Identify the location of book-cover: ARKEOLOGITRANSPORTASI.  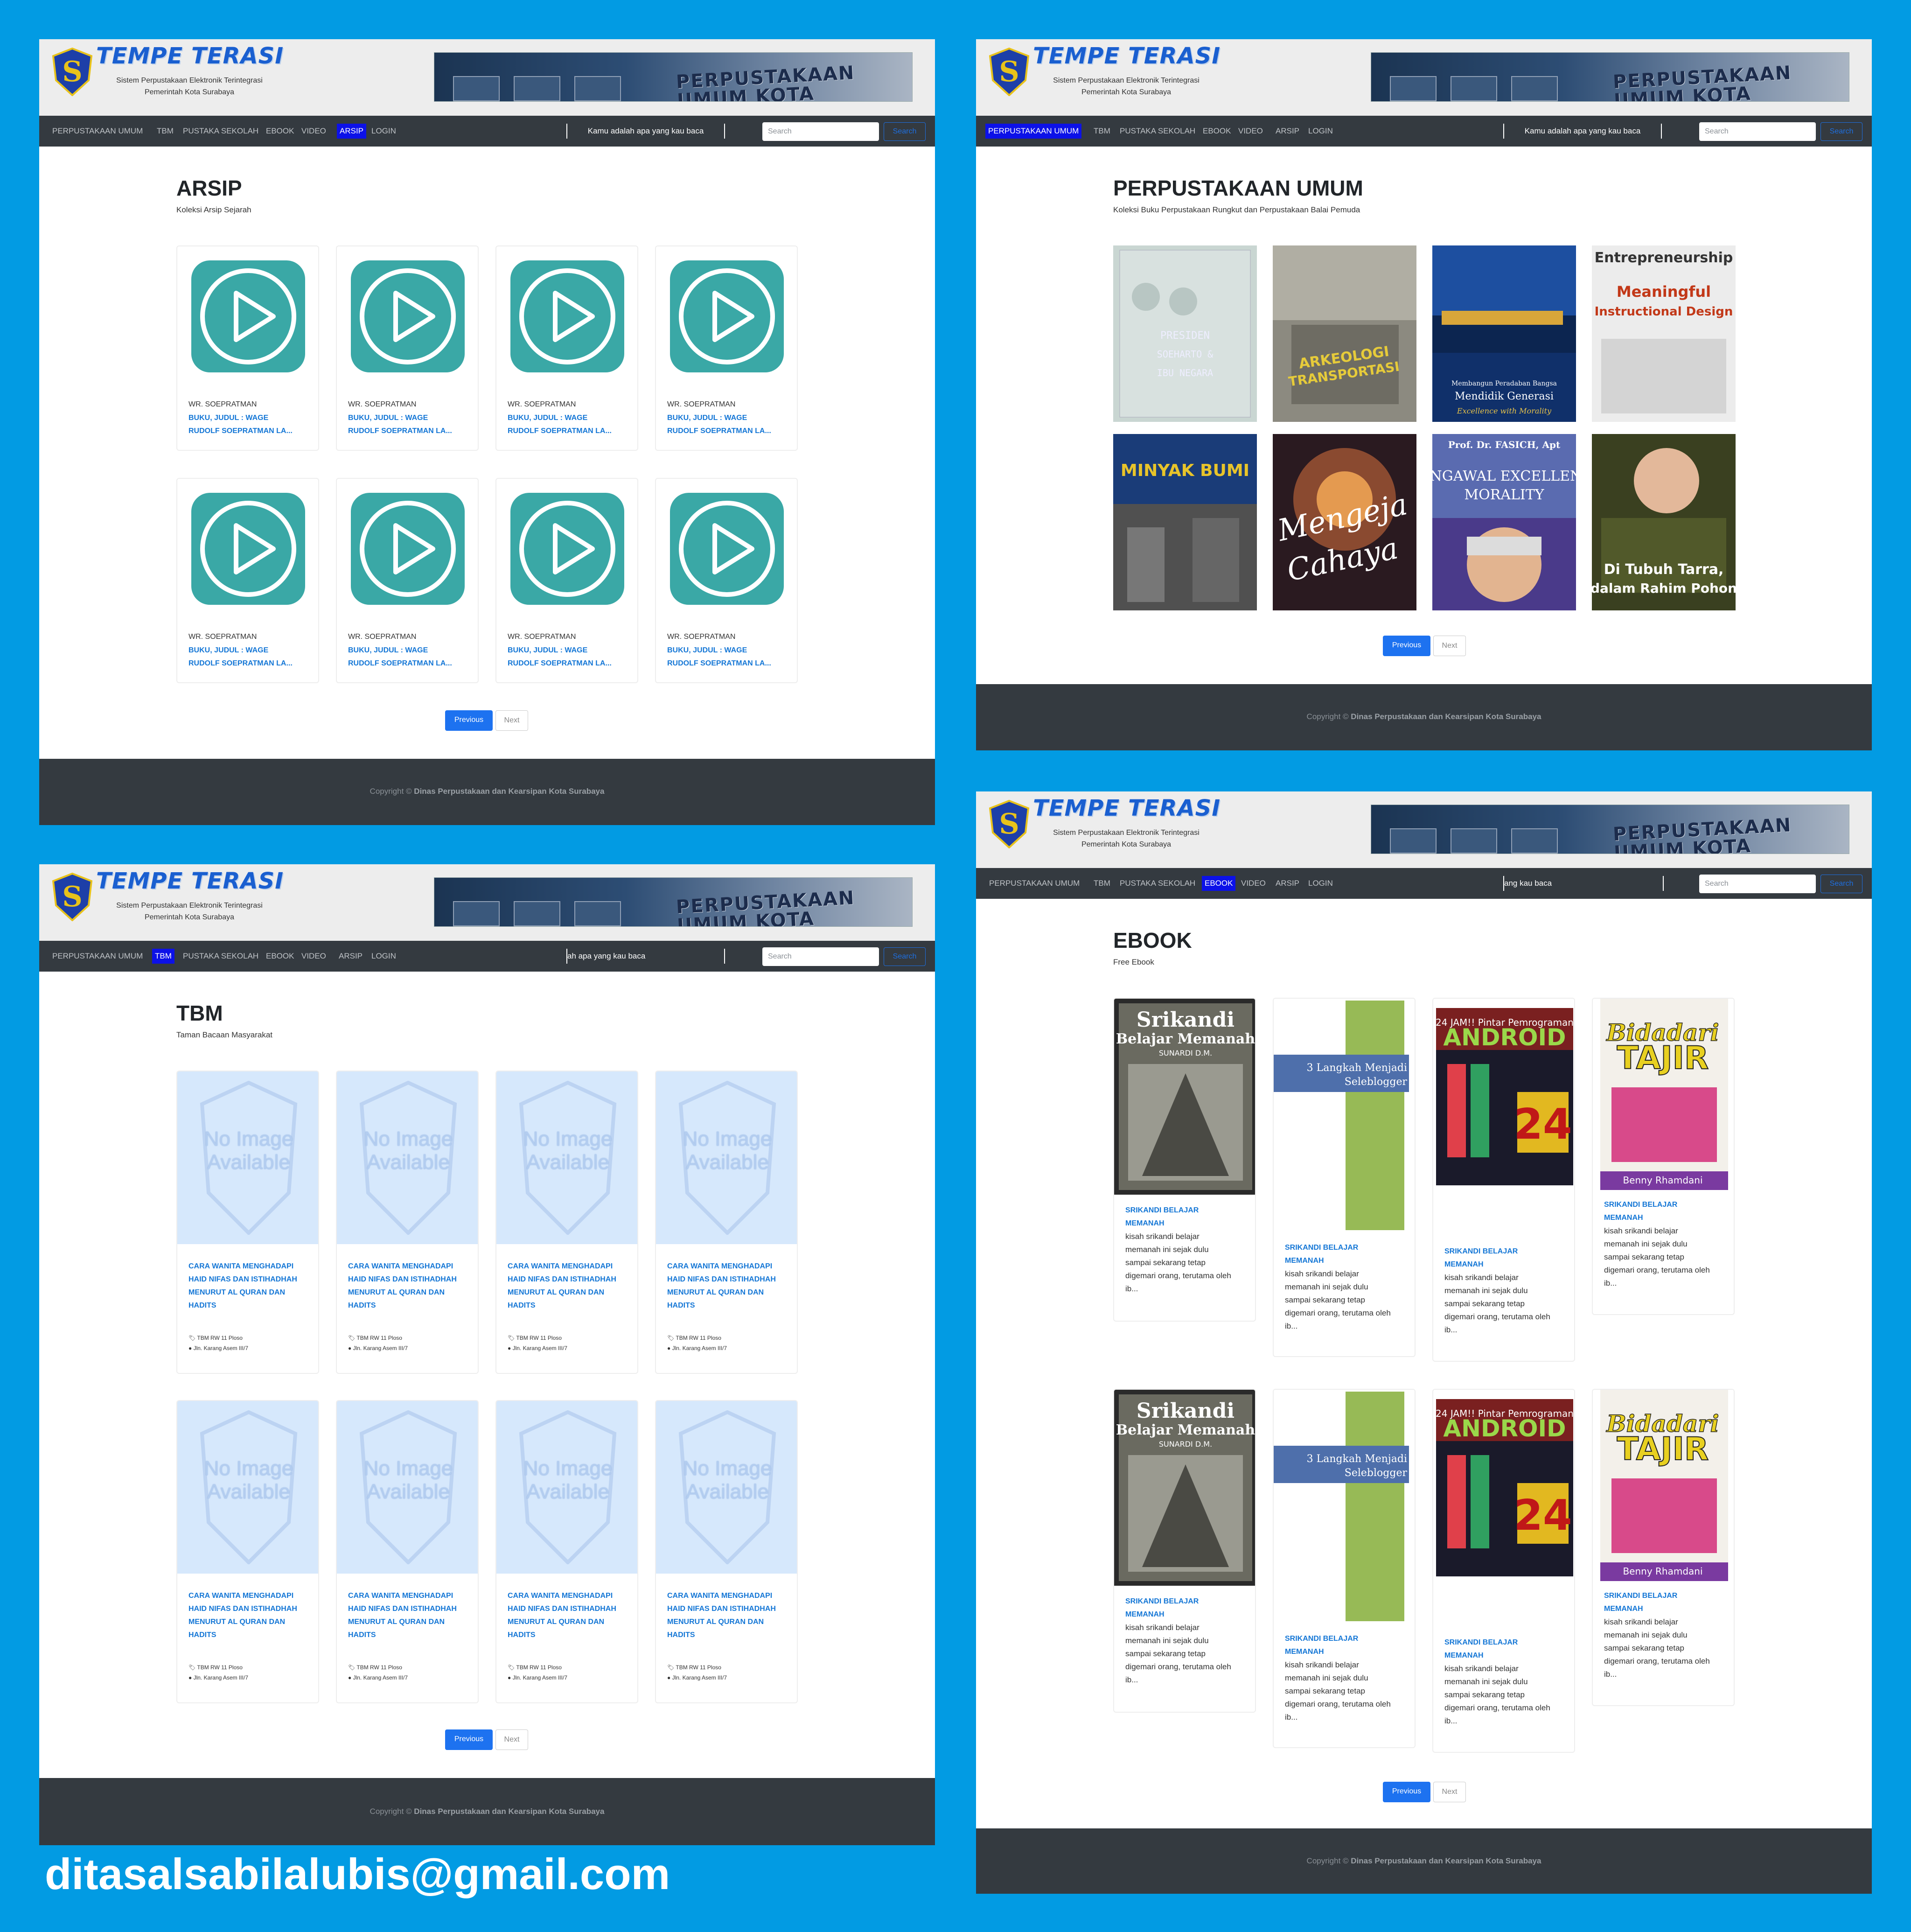
(1344, 333).